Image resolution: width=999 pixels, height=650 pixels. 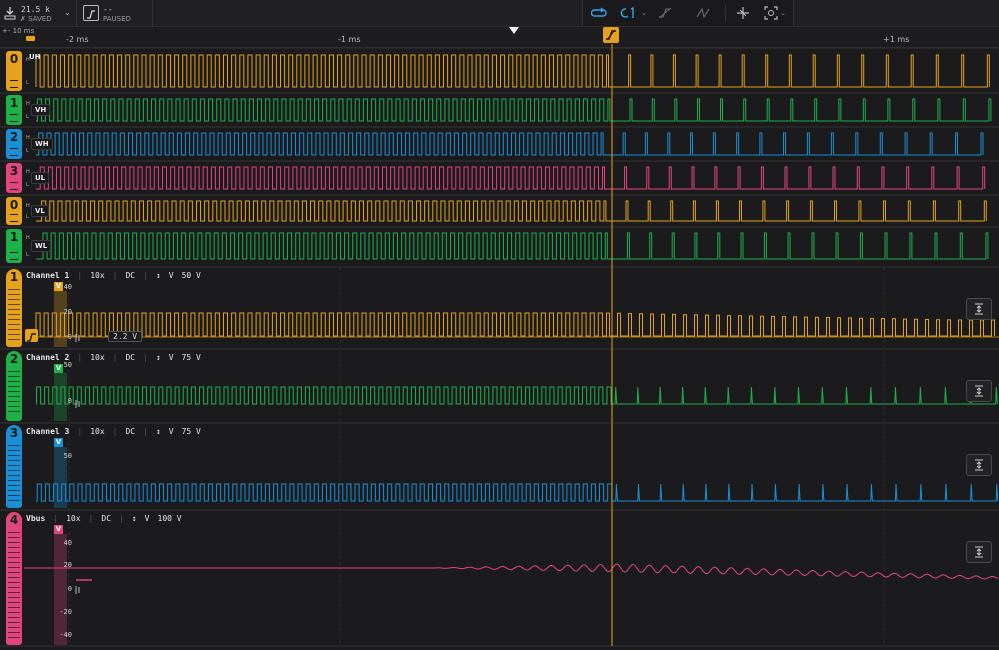 I want to click on analog-channel-header: Vbus | 10x | DC | ↕ V 100 V, so click(x=108, y=520).